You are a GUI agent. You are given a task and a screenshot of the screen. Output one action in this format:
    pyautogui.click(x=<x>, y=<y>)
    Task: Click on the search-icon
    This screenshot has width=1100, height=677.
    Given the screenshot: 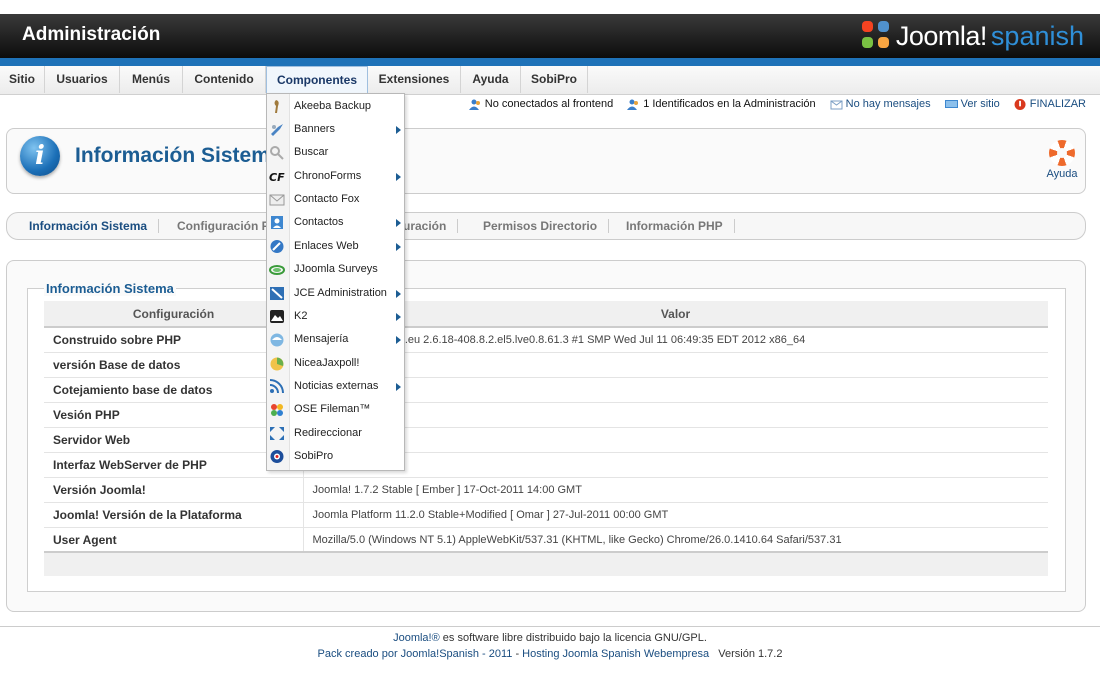 What is the action you would take?
    pyautogui.click(x=277, y=153)
    